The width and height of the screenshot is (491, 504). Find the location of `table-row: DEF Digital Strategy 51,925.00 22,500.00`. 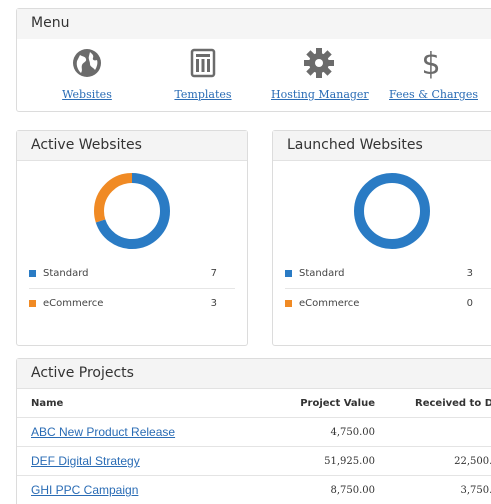

table-row: DEF Digital Strategy 51,925.00 22,500.00 is located at coordinates (254, 461).